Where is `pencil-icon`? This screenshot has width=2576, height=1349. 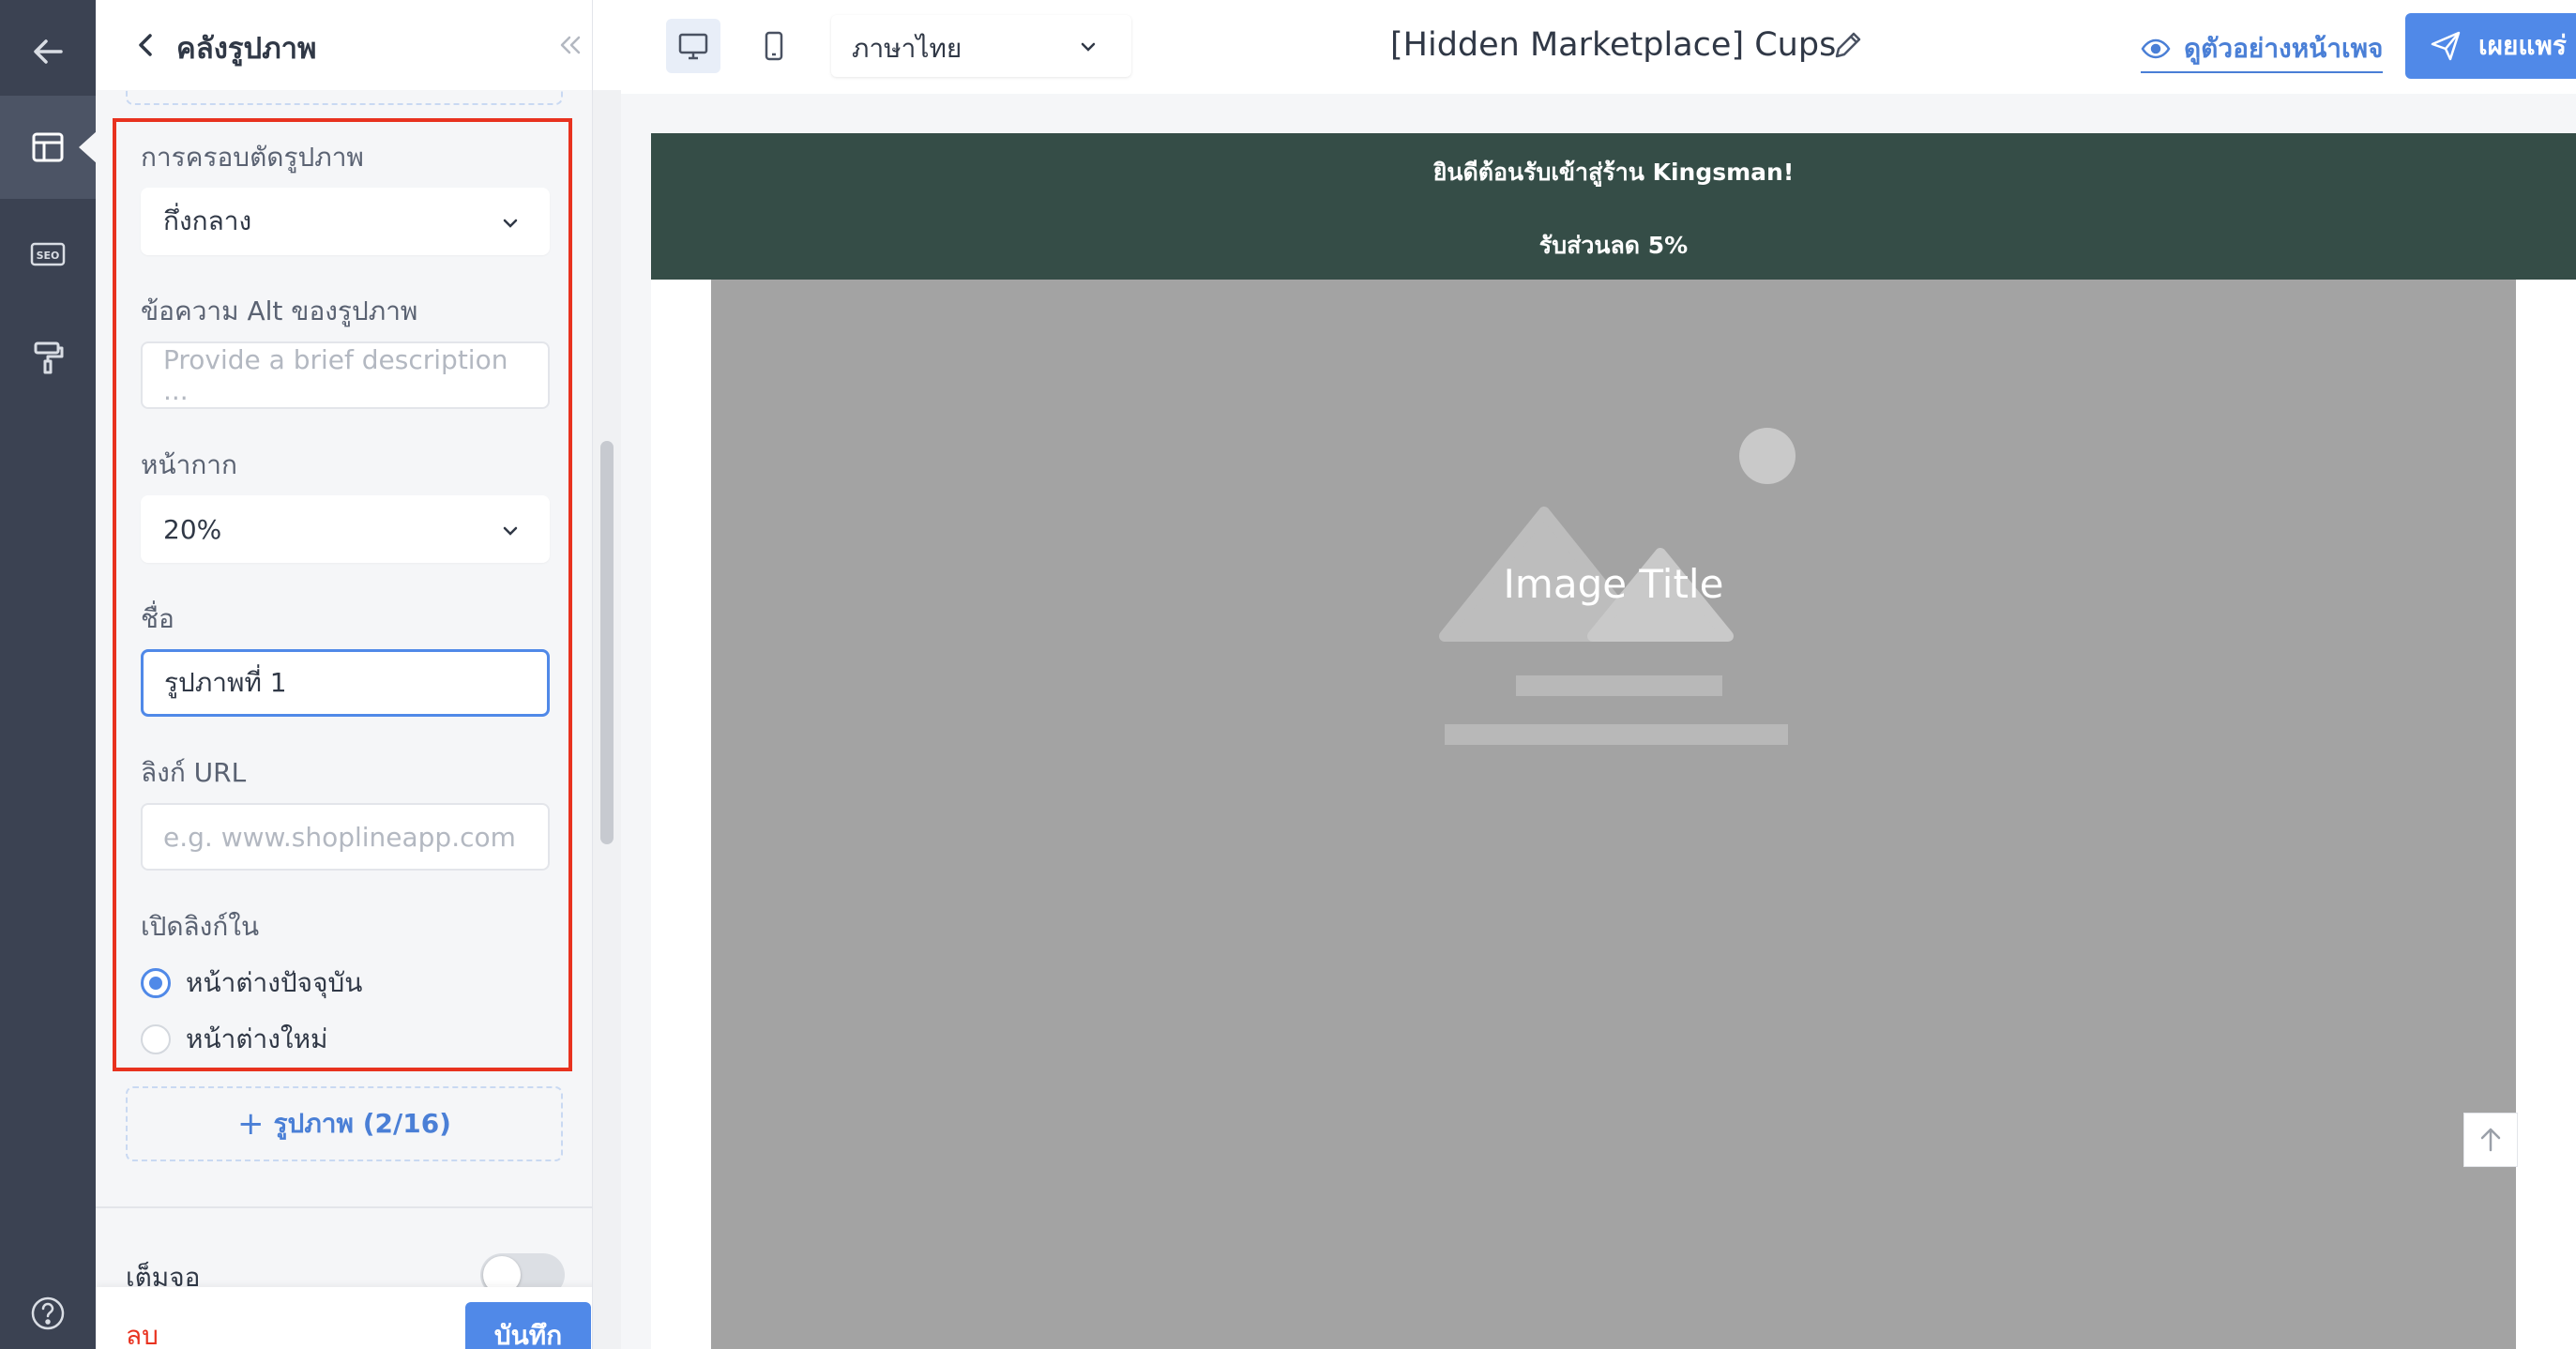
pencil-icon is located at coordinates (1848, 45).